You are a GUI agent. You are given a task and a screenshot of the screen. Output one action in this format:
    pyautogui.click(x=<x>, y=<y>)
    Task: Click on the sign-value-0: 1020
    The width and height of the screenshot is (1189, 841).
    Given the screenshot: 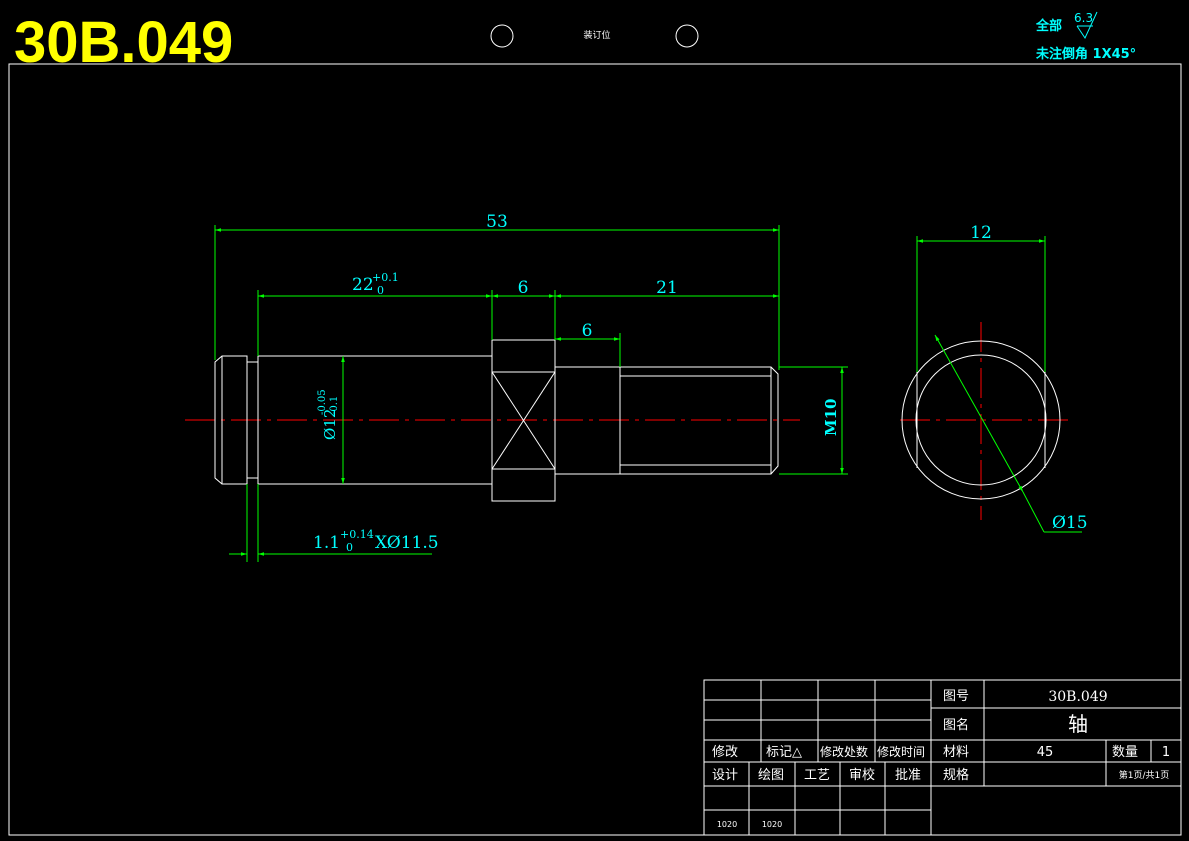 What is the action you would take?
    pyautogui.click(x=727, y=824)
    